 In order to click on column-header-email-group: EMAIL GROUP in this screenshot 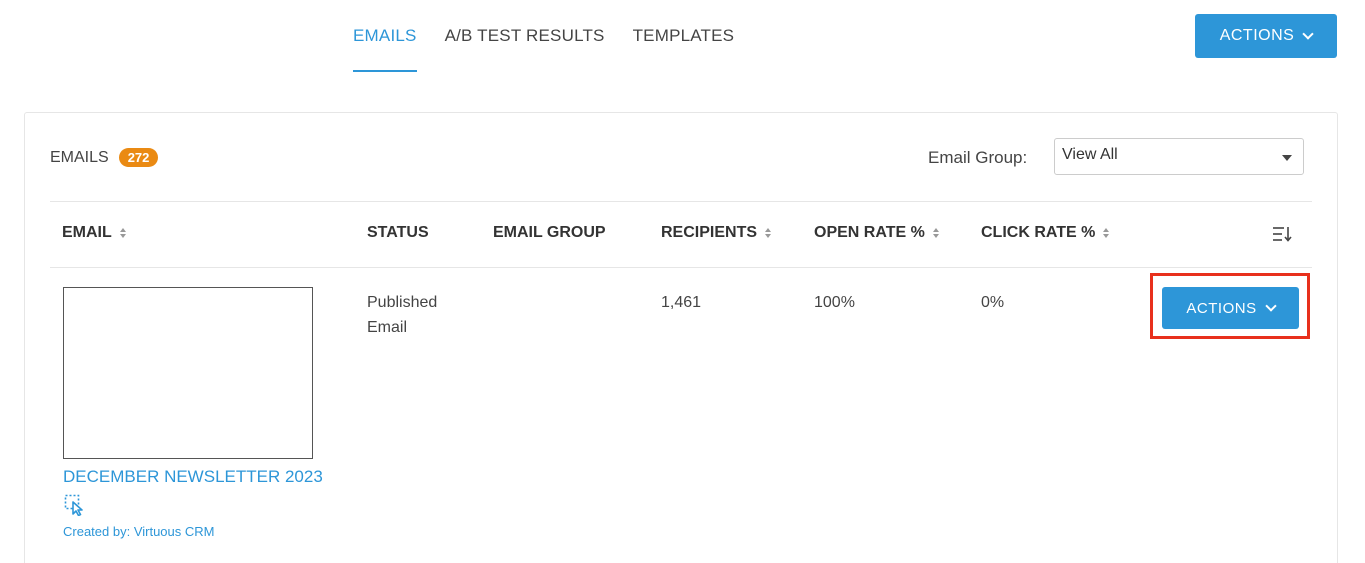, I will do `click(549, 233)`.